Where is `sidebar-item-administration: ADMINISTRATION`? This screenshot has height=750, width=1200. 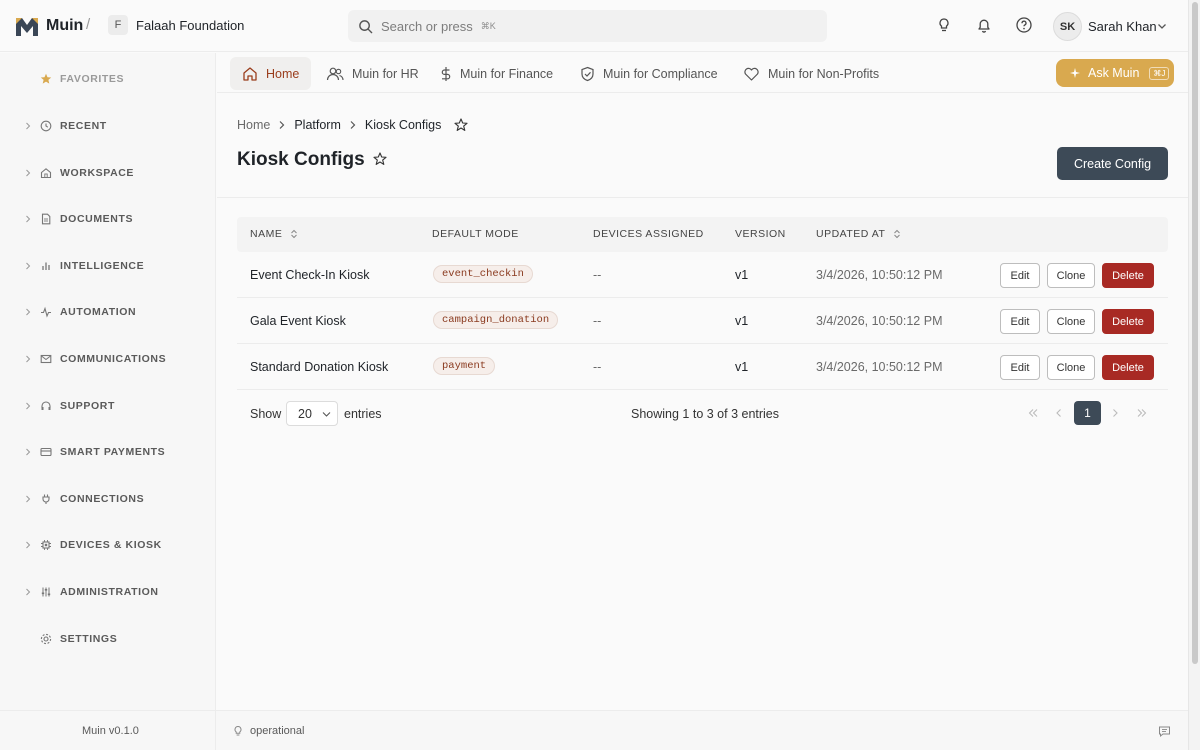 sidebar-item-administration: ADMINISTRATION is located at coordinates (108, 592).